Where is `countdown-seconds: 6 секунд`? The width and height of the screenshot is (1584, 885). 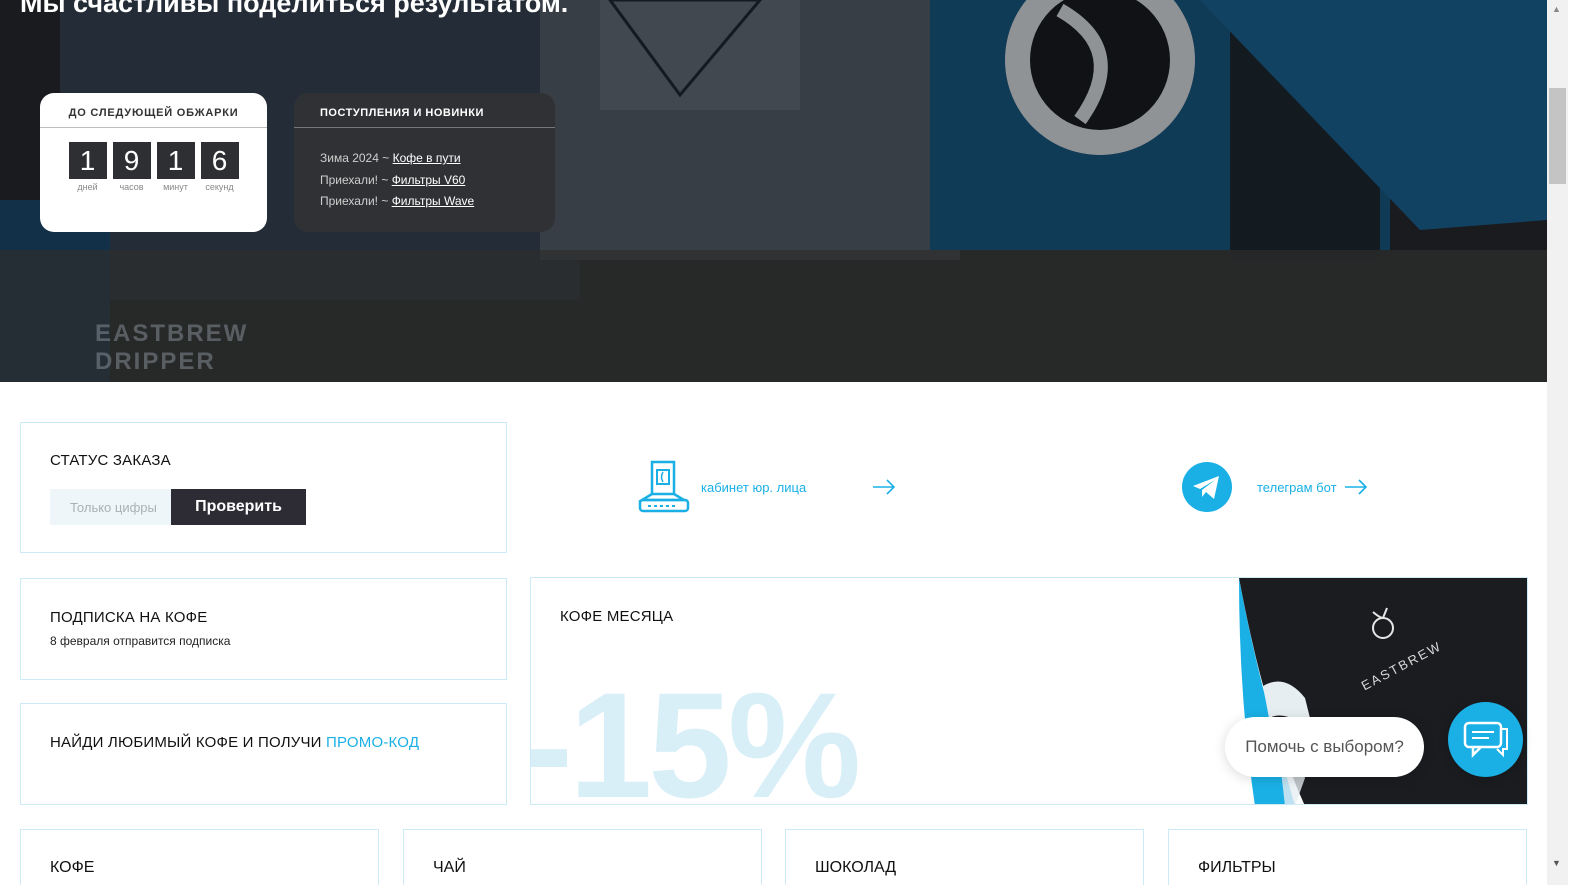 countdown-seconds: 6 секунд is located at coordinates (219, 167).